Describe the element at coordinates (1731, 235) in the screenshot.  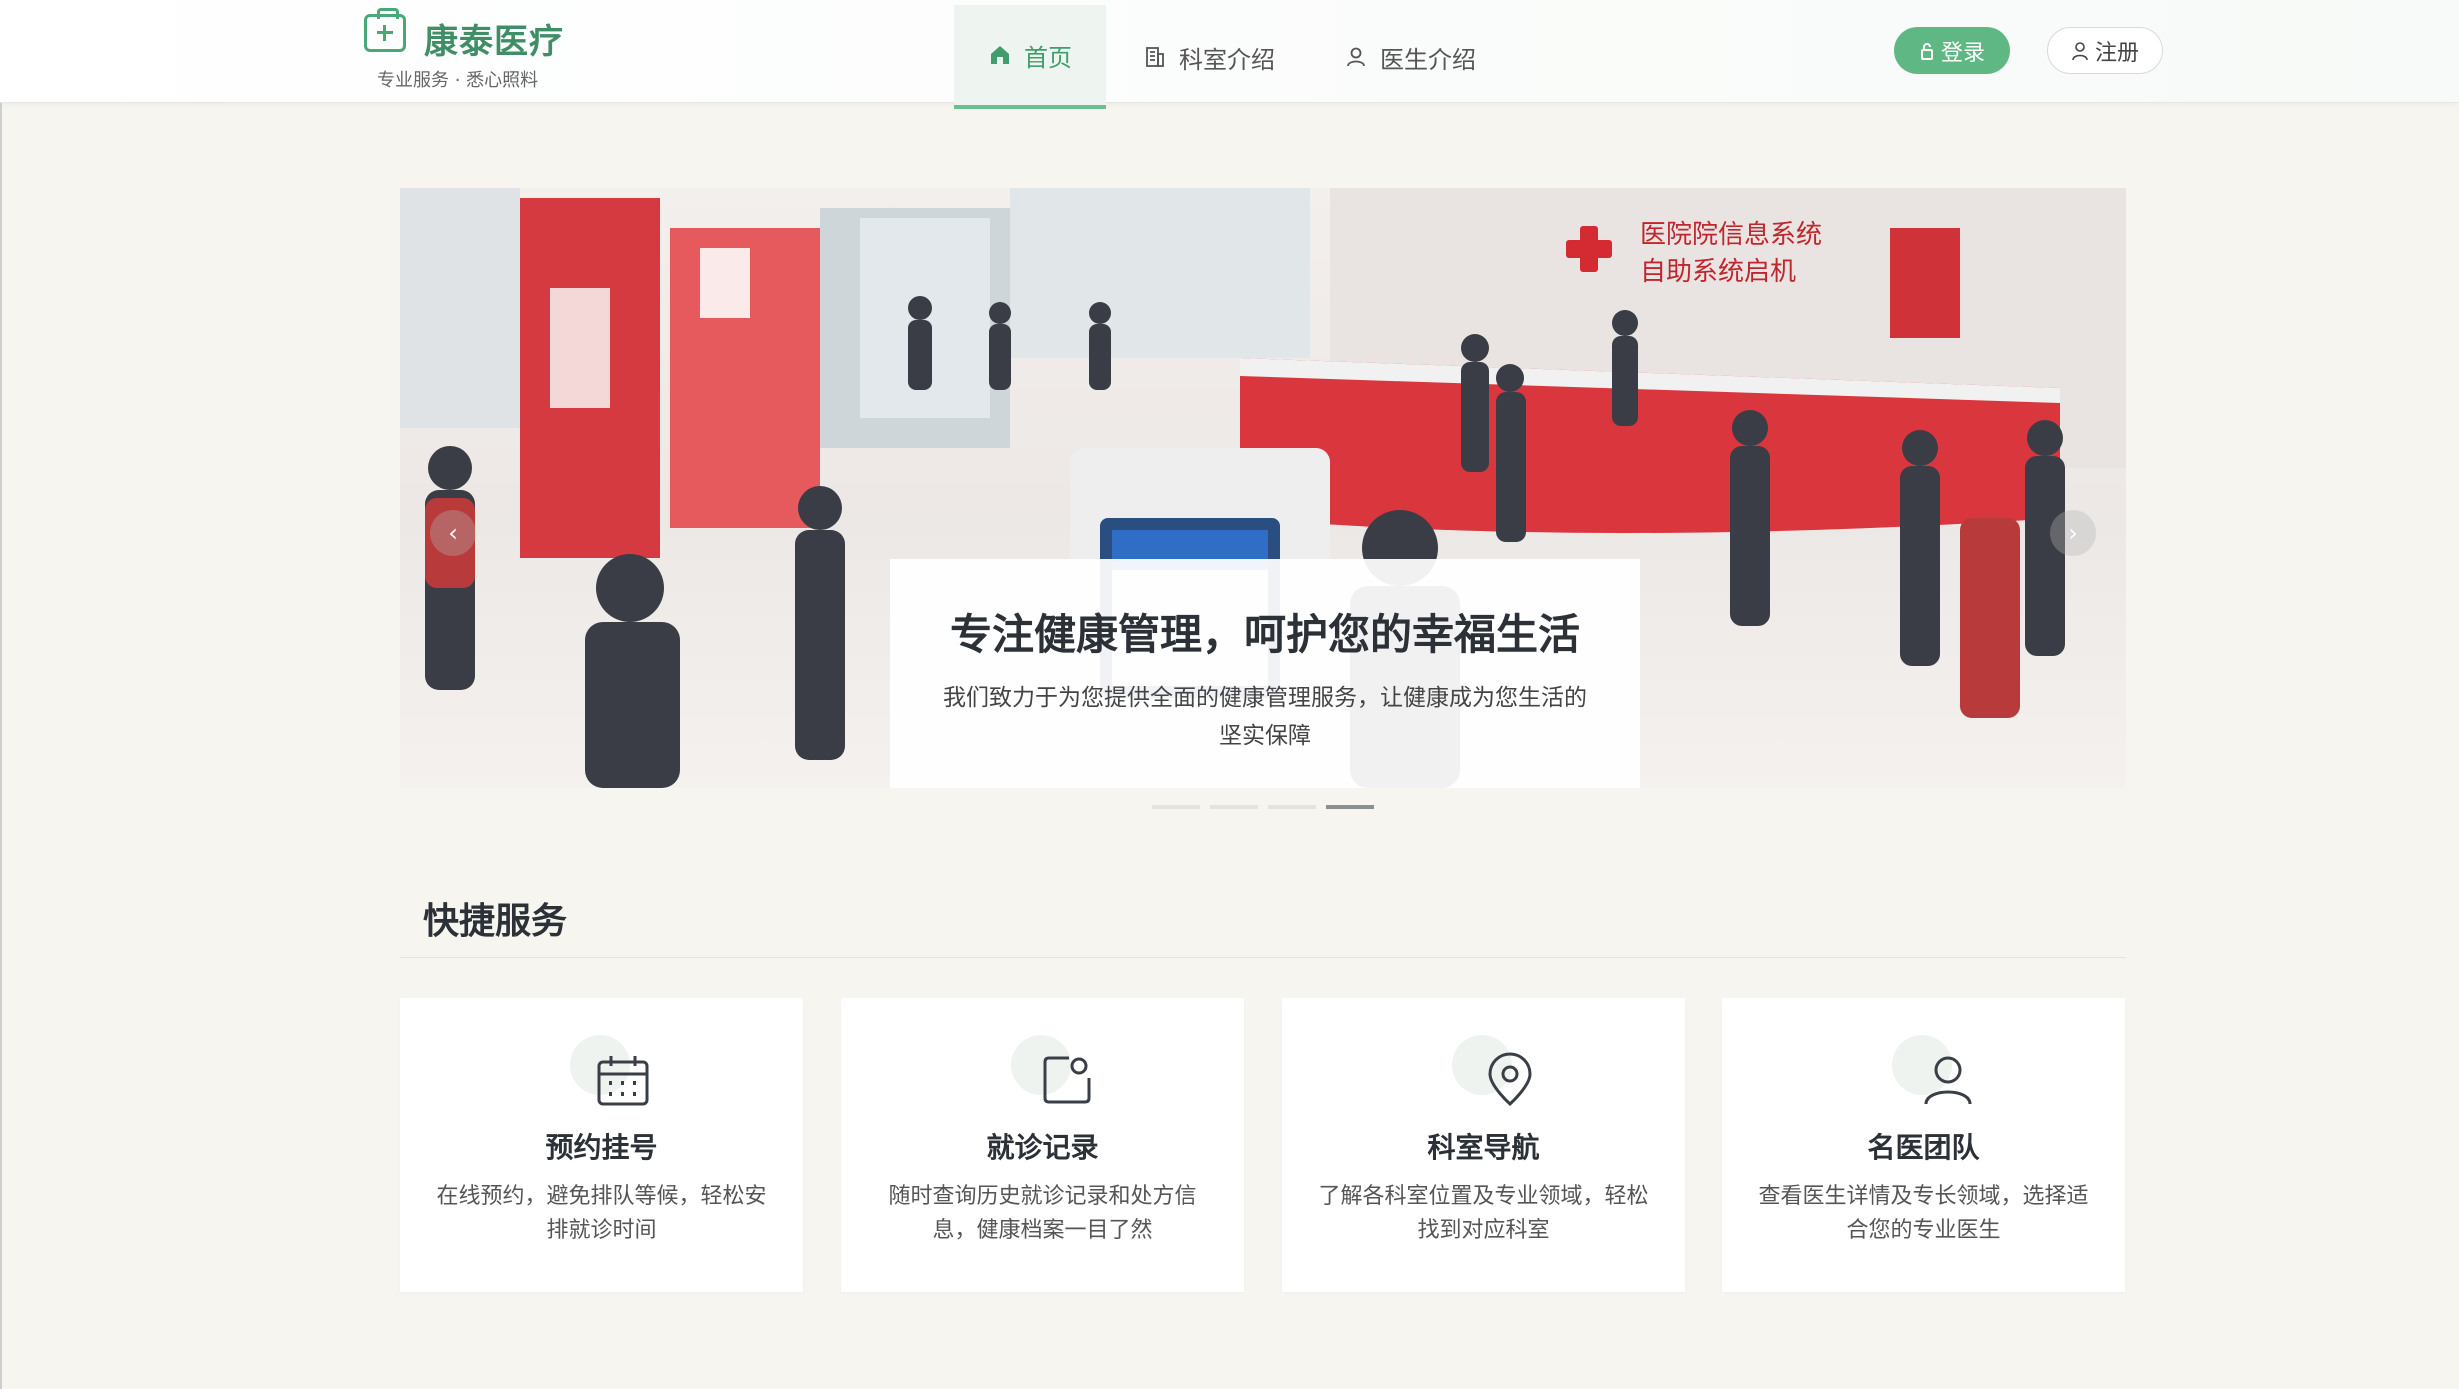
I see `sign-line-1: 医院院信息系统` at that location.